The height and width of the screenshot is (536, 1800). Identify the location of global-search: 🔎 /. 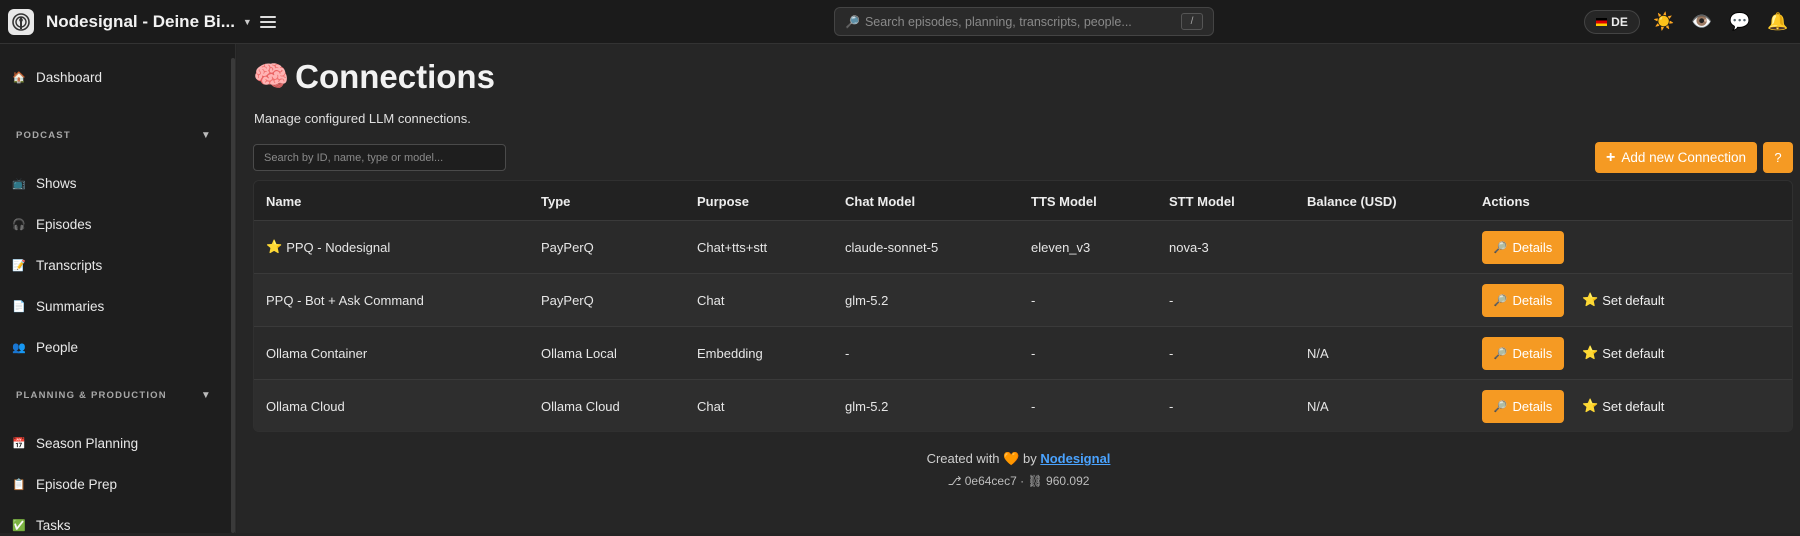
(1024, 21).